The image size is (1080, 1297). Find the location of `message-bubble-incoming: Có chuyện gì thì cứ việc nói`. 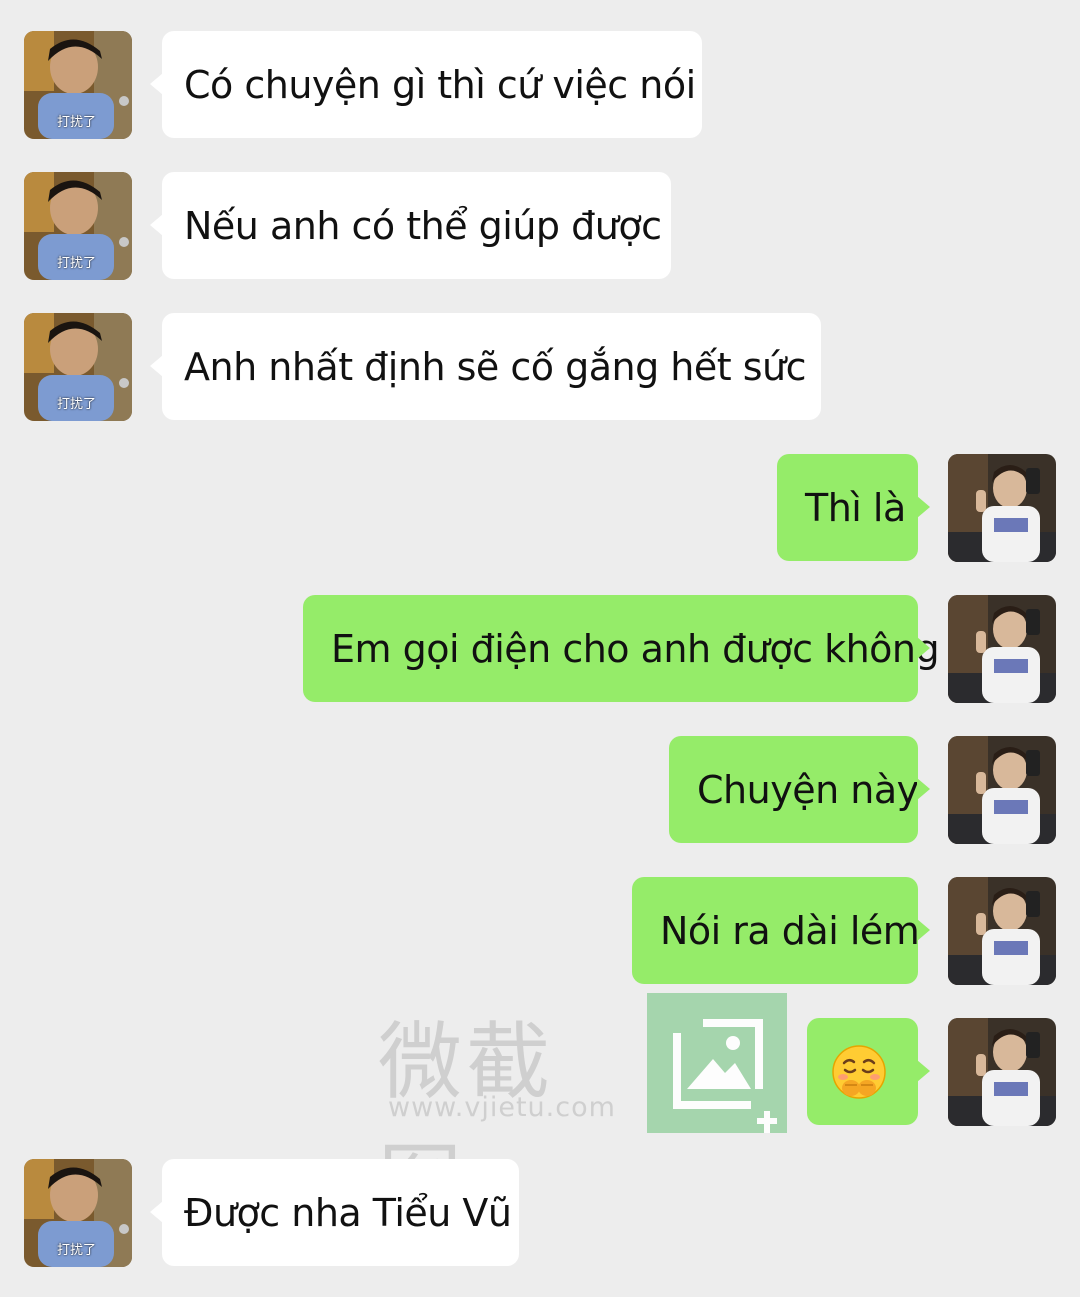

message-bubble-incoming: Có chuyện gì thì cứ việc nói is located at coordinates (426, 84).